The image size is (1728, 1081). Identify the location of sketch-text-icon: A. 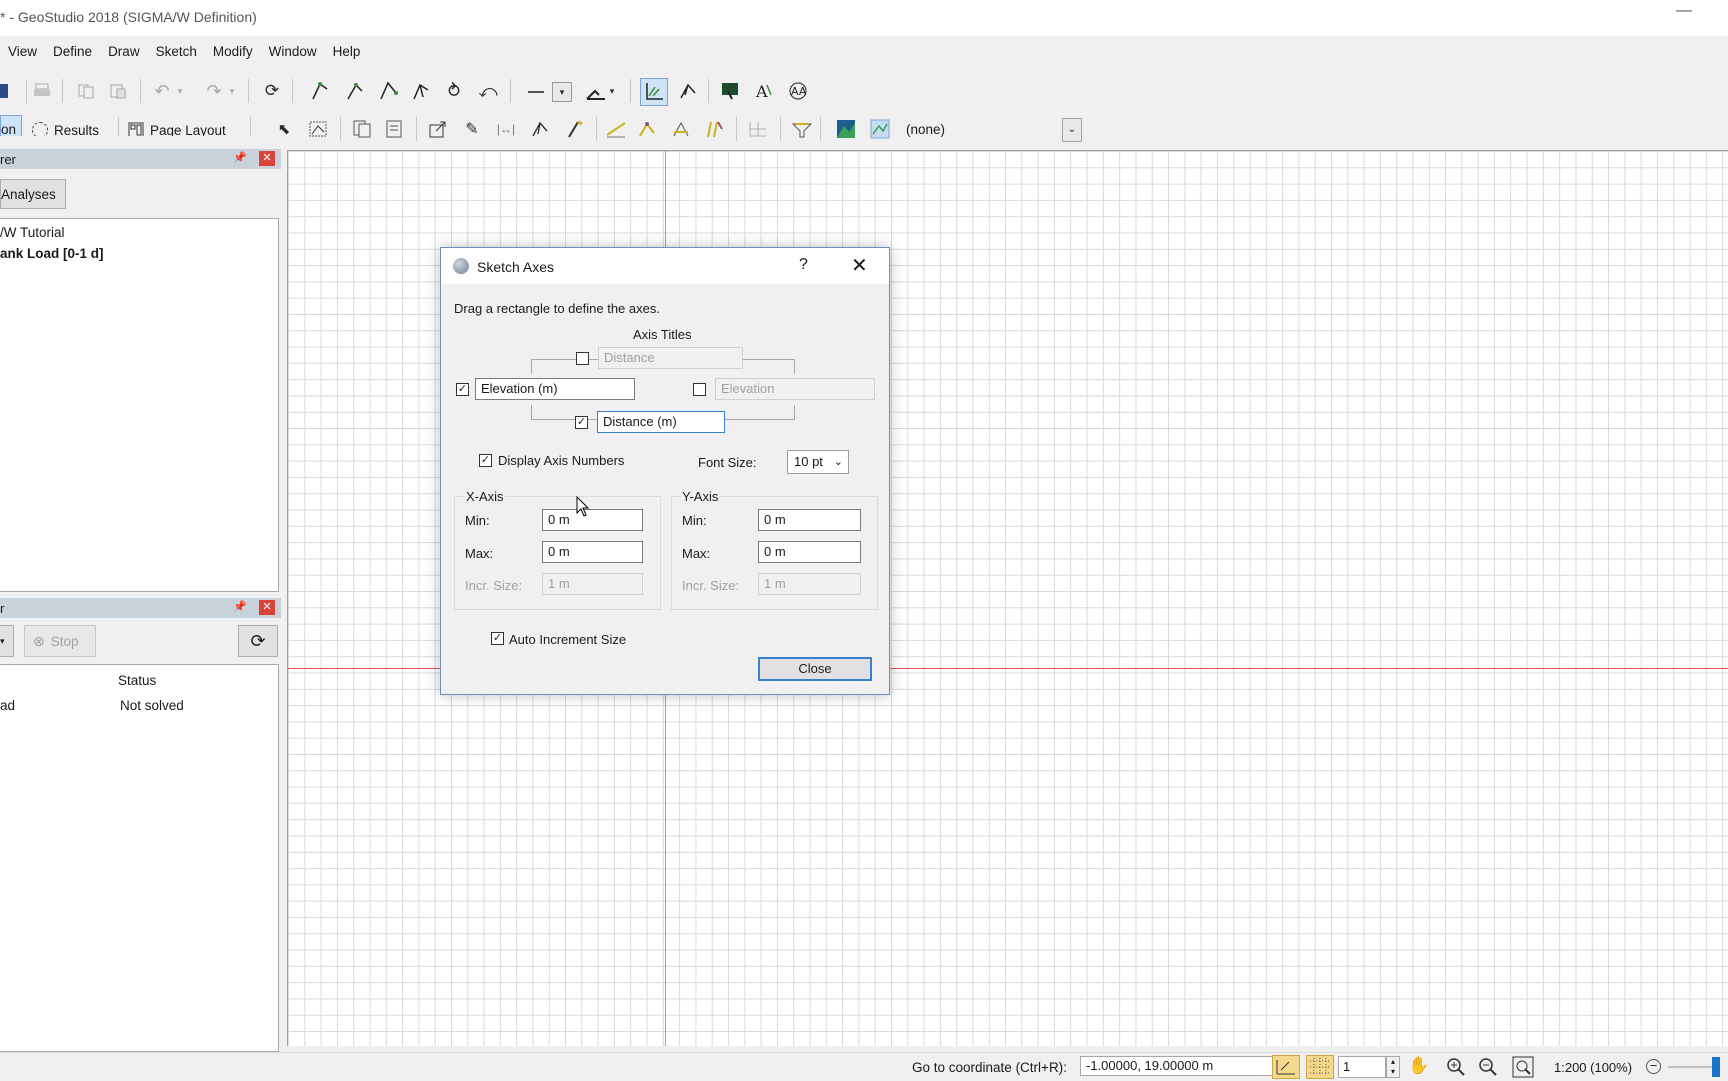
(764, 91).